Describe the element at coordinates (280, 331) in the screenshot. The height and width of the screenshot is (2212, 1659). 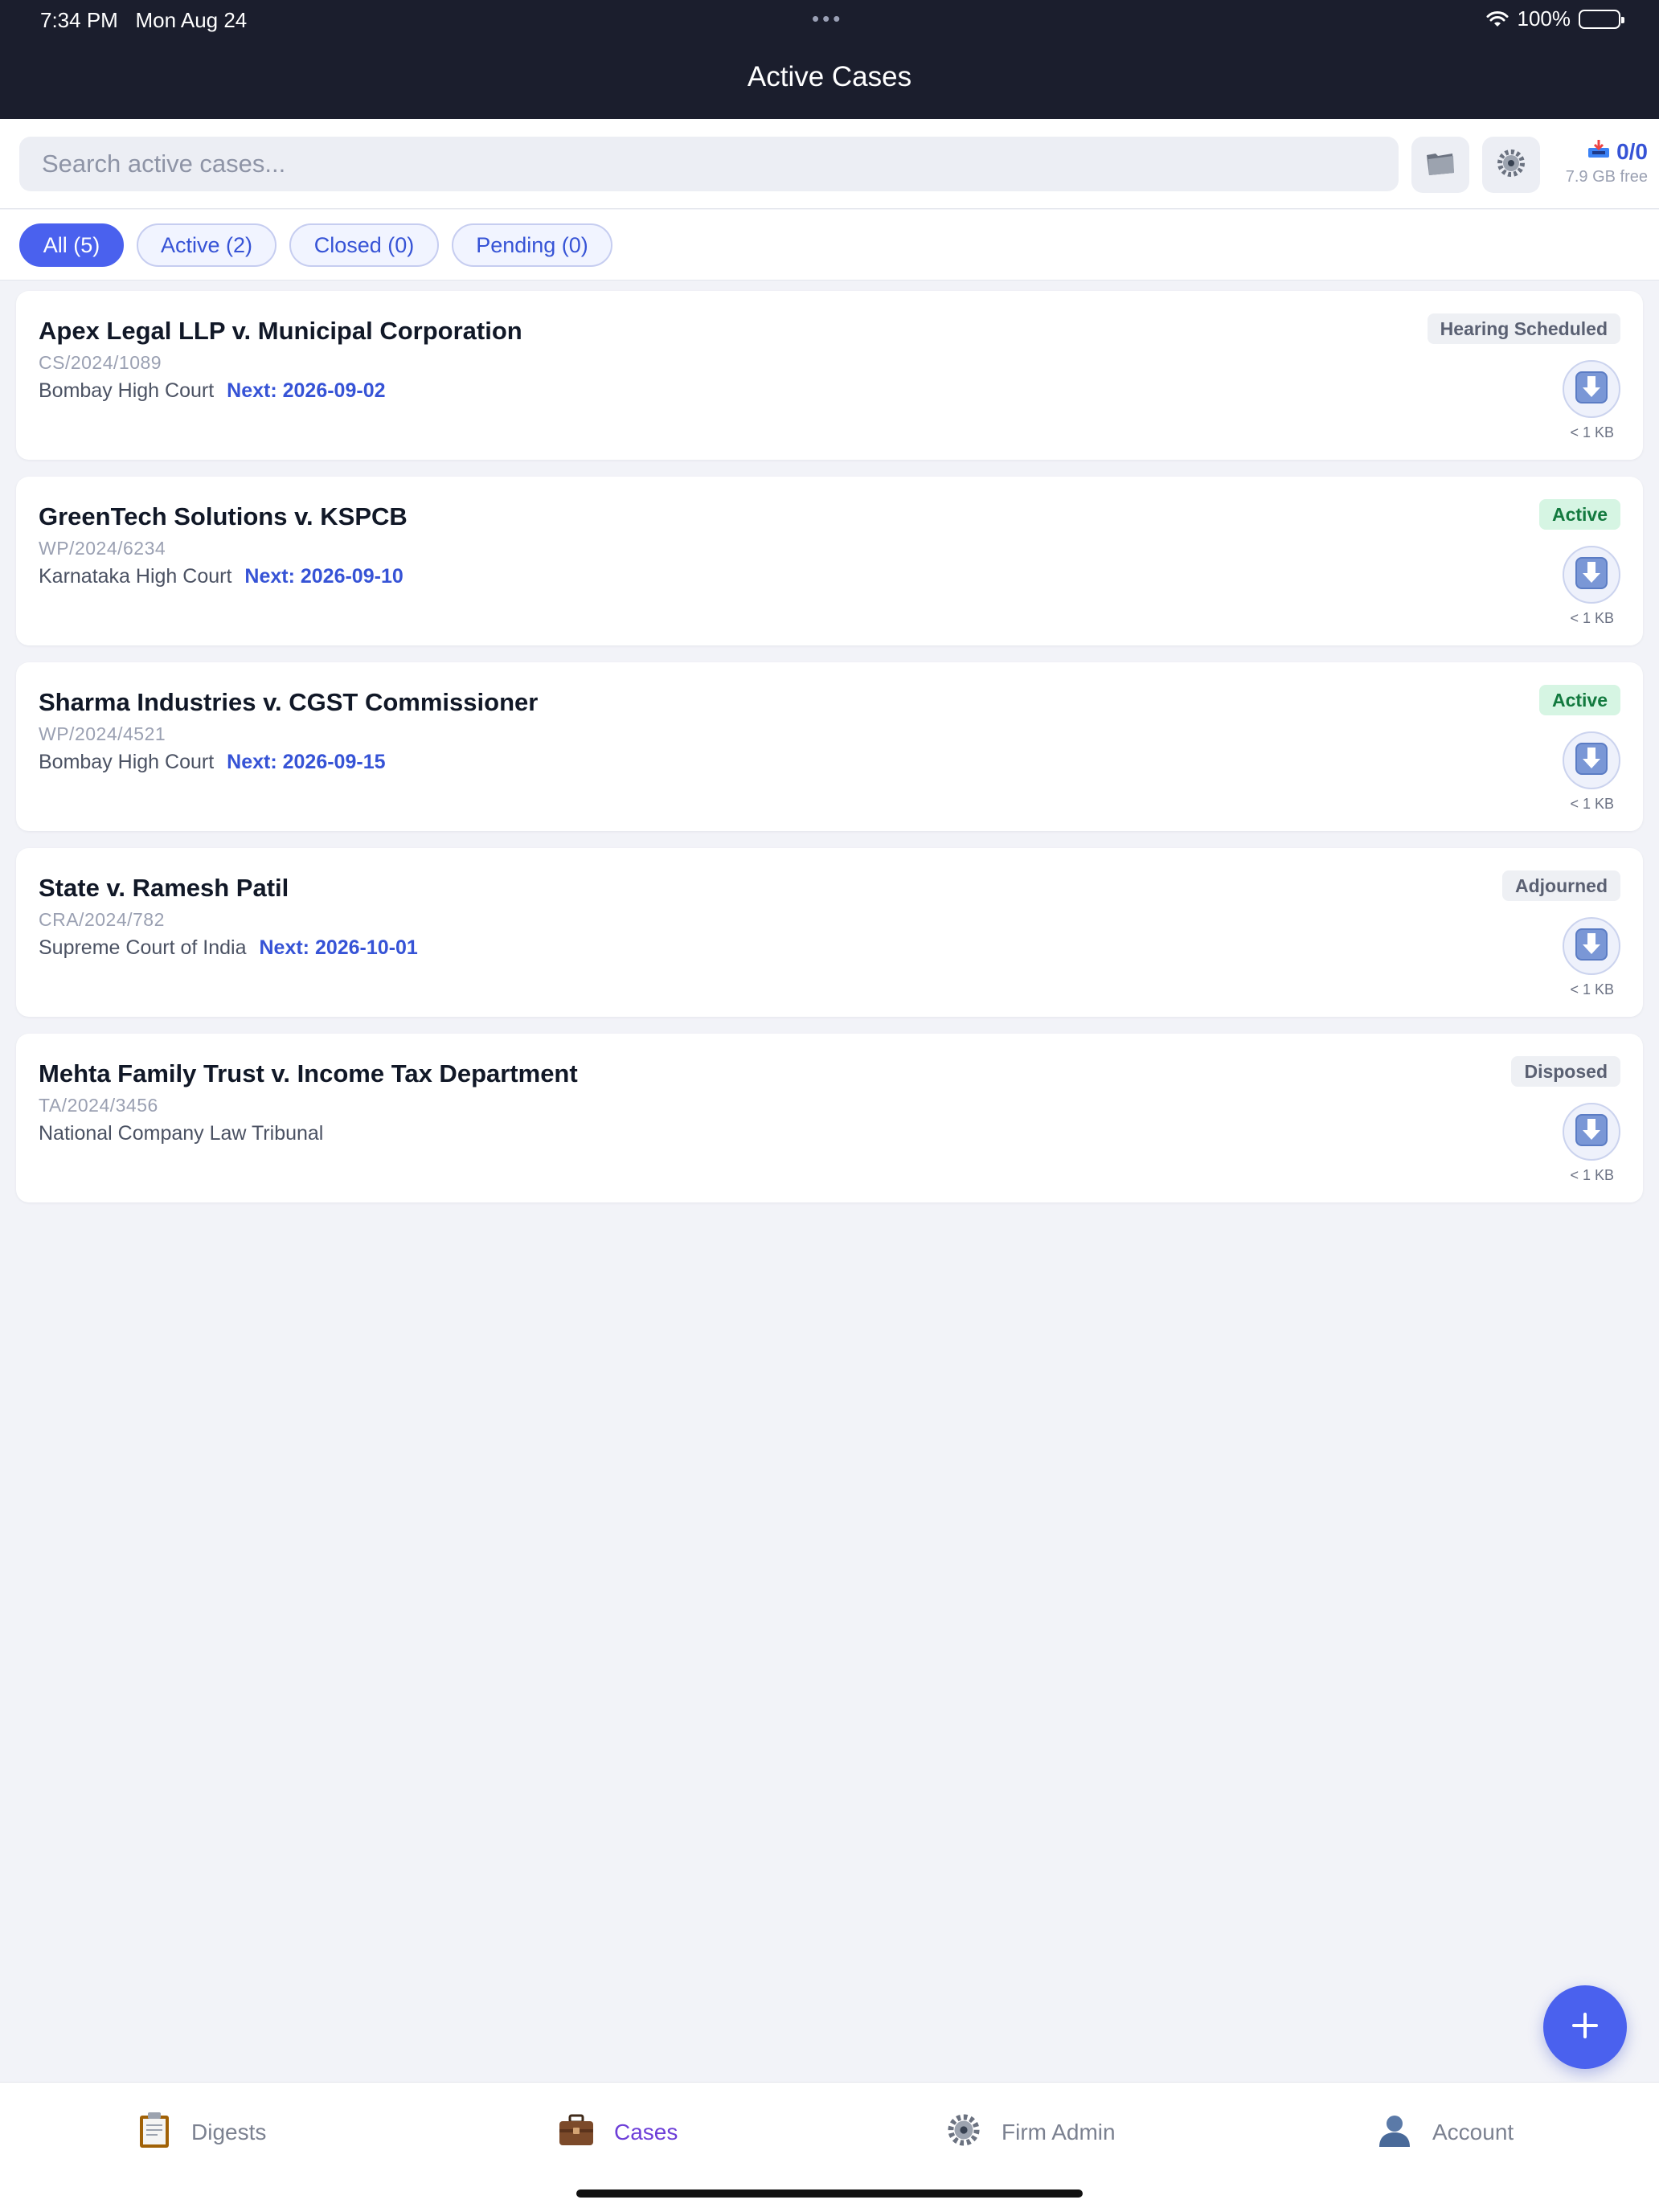
I see `case-title: Apex Legal LLP v. Municipal Corporation` at that location.